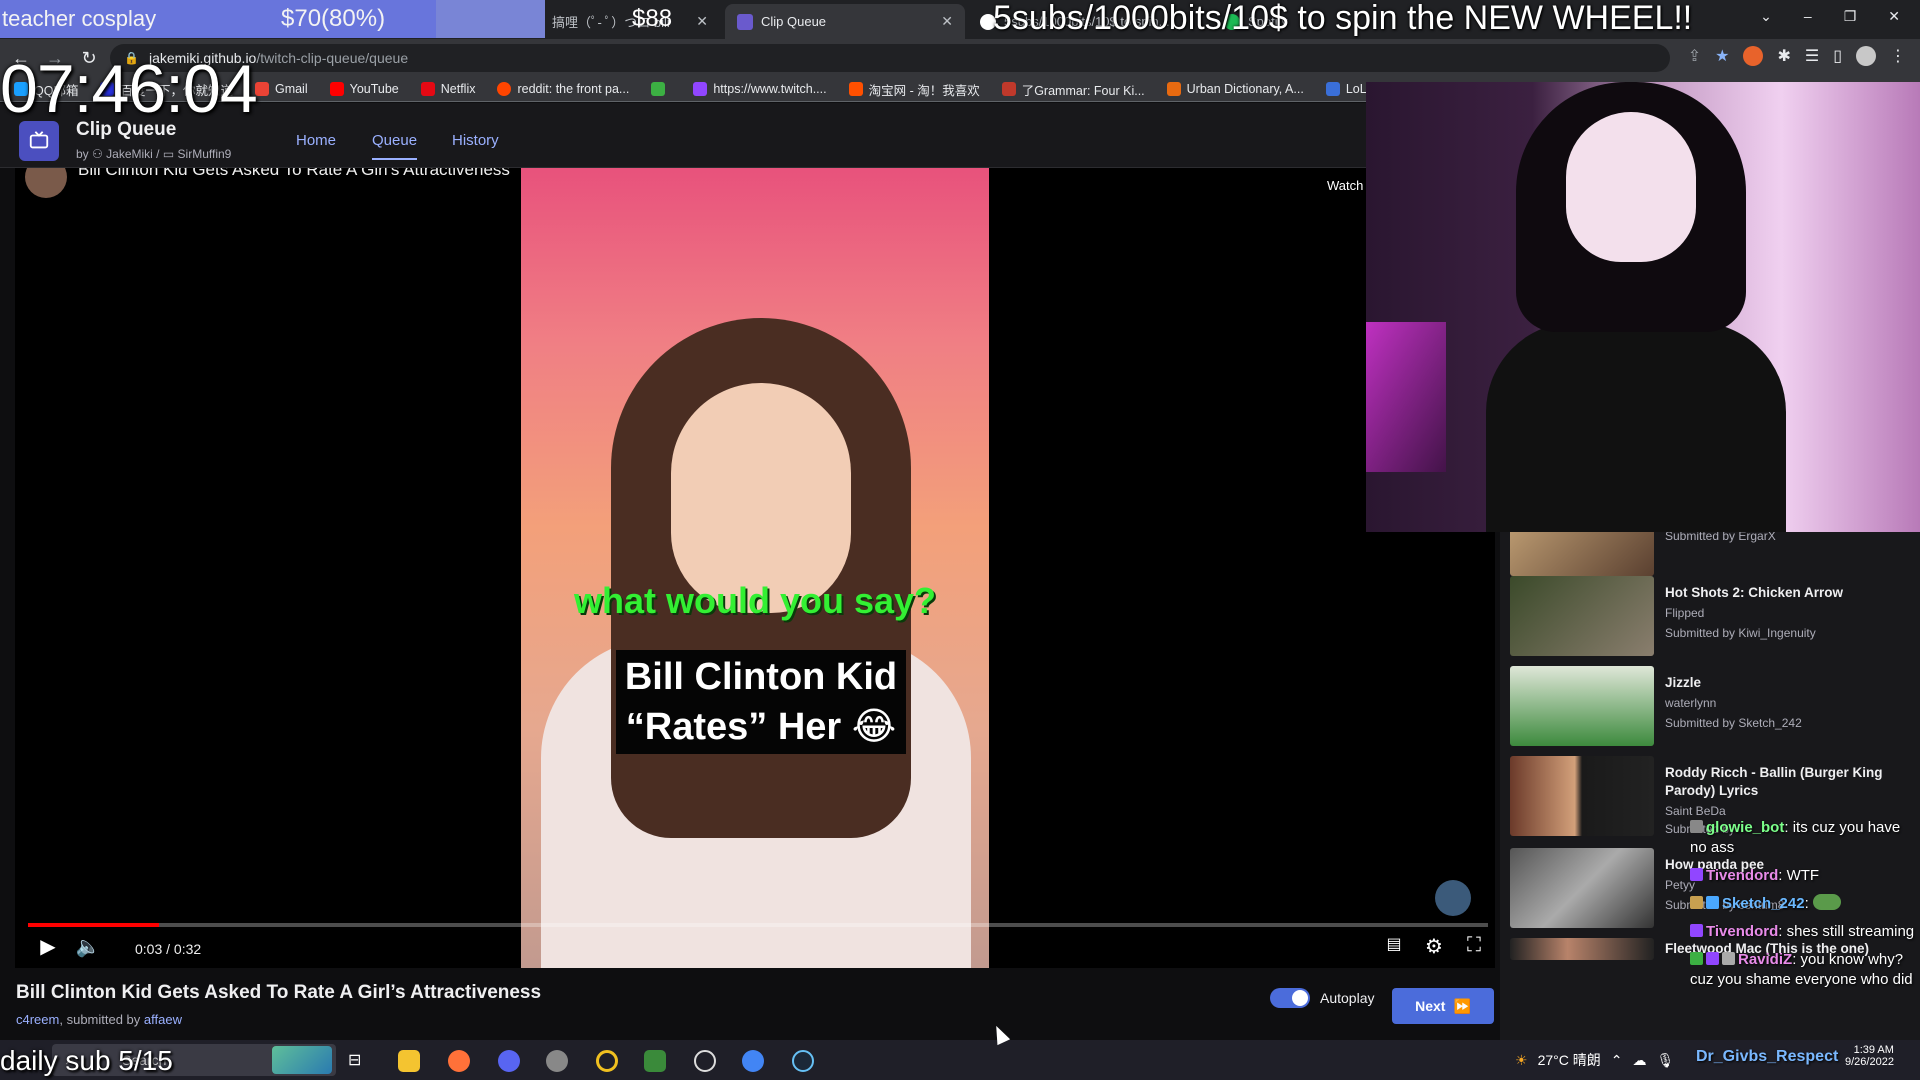 Image resolution: width=1920 pixels, height=1080 pixels. Describe the element at coordinates (1742, 931) in the screenshot. I see `chat-username: Tivendord` at that location.